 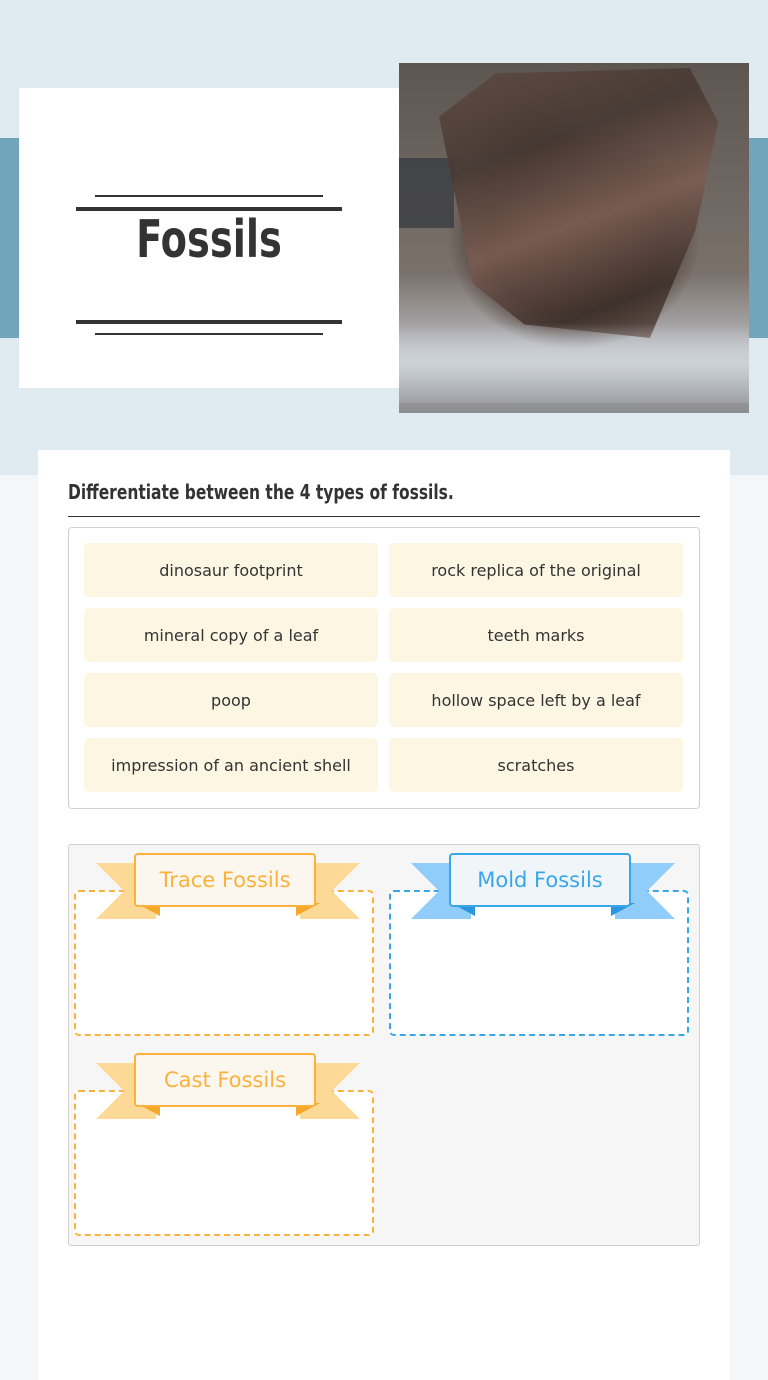 I want to click on draggable-item: mineral copy of a leaf, so click(x=231, y=635).